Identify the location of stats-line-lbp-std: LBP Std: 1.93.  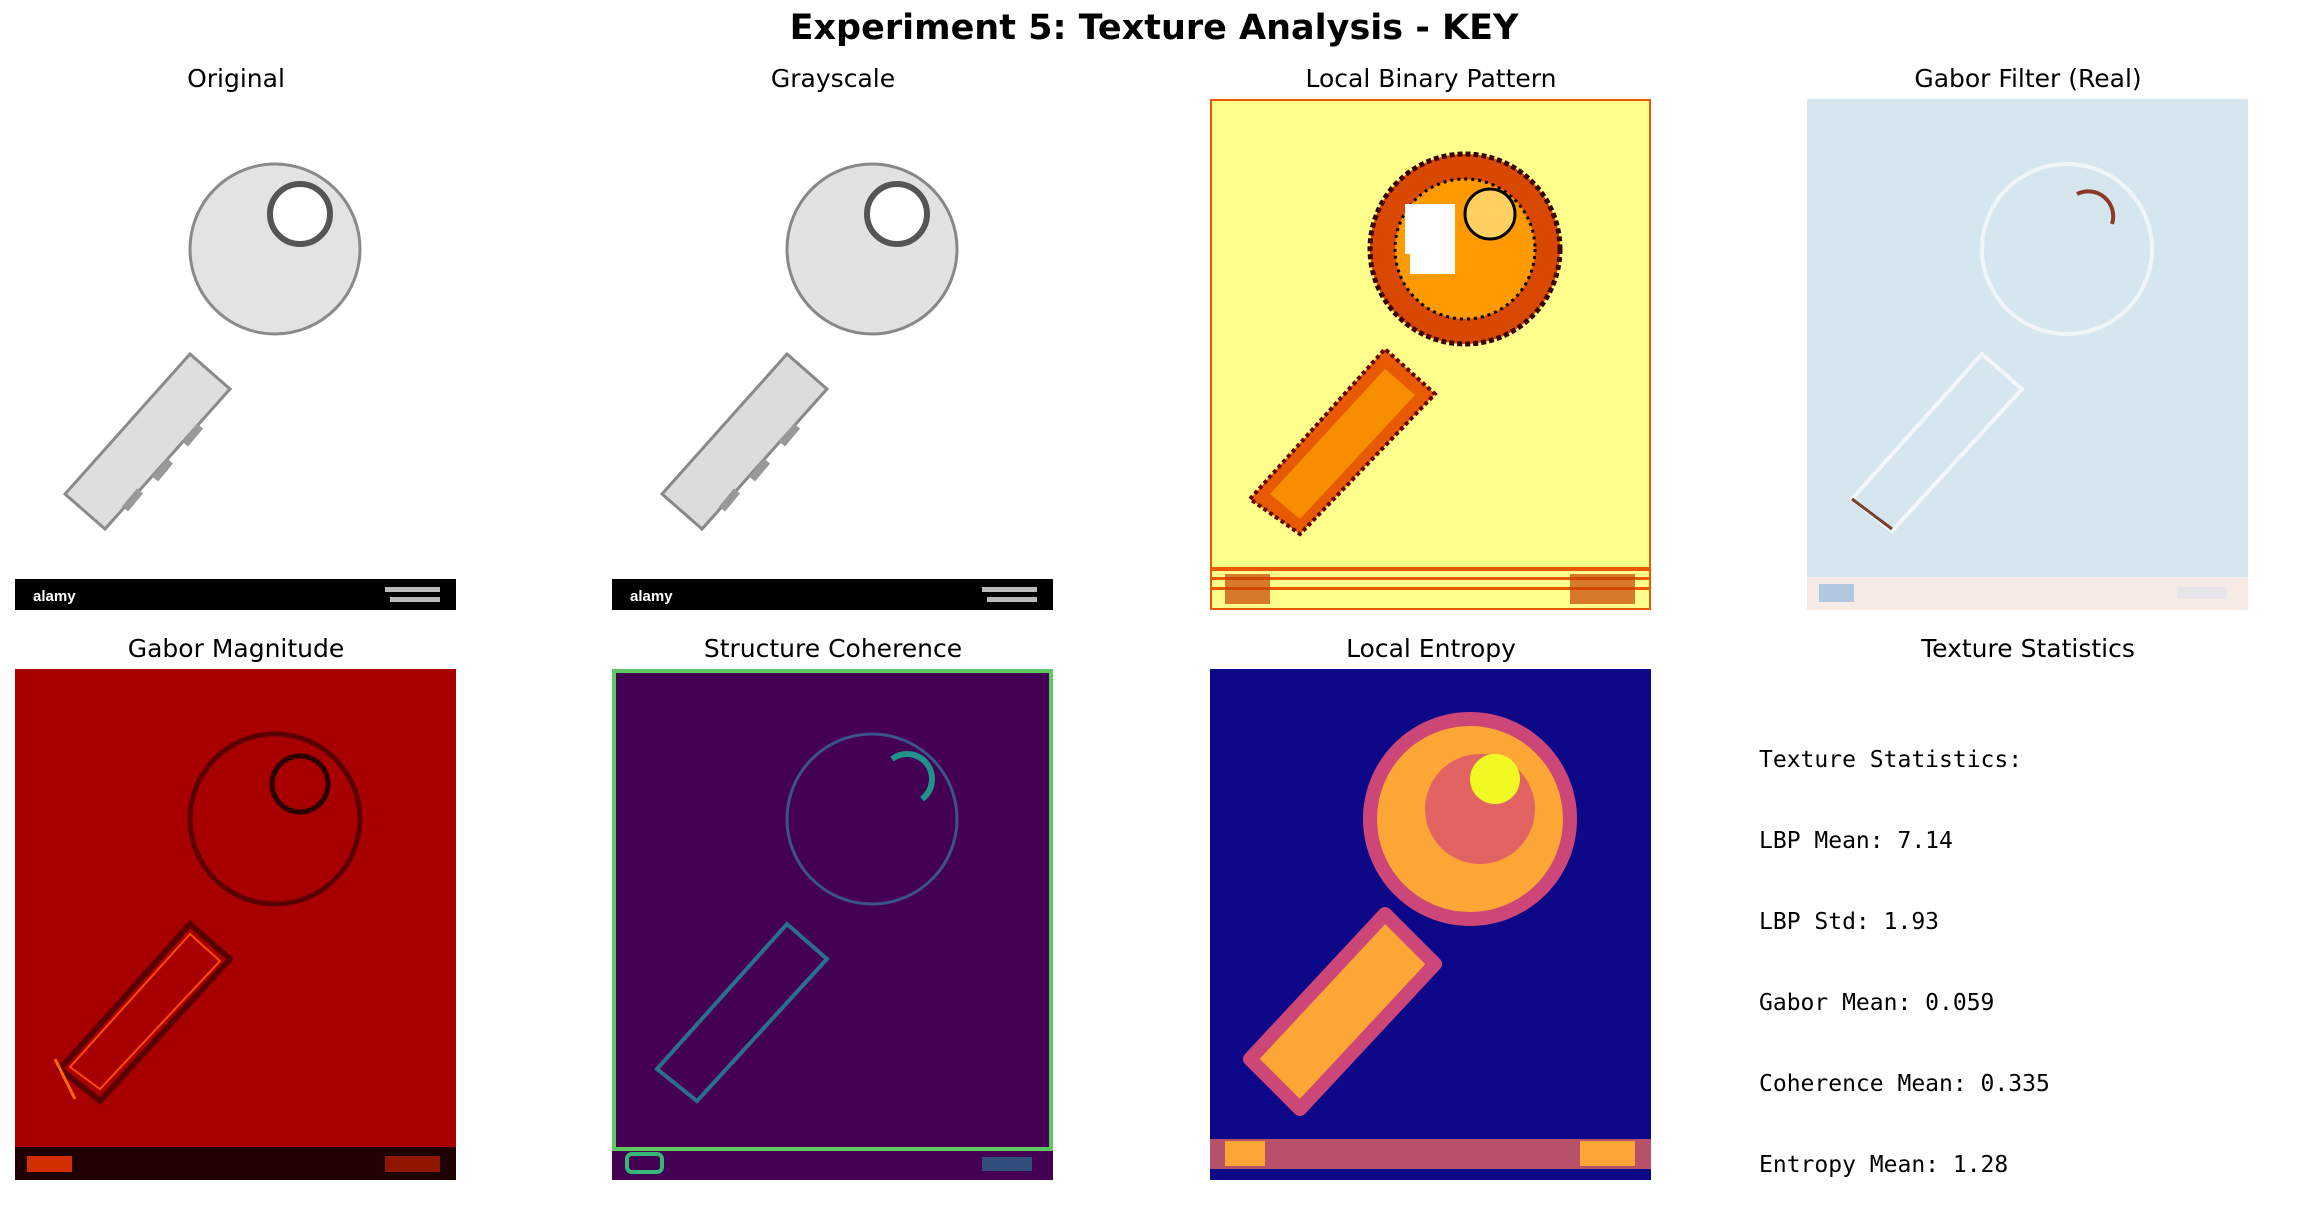
(1849, 922).